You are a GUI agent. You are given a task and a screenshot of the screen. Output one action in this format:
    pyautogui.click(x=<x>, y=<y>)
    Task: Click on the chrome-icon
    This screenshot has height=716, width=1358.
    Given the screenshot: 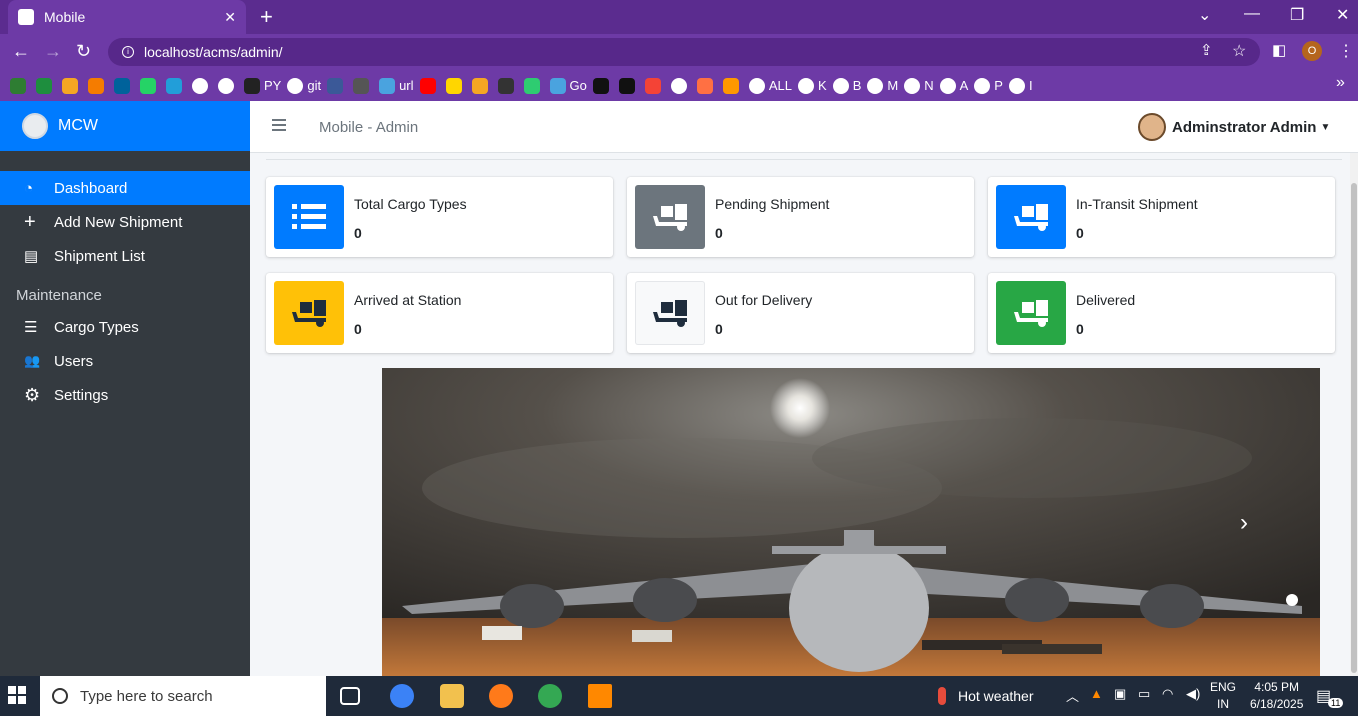 What is the action you would take?
    pyautogui.click(x=550, y=696)
    